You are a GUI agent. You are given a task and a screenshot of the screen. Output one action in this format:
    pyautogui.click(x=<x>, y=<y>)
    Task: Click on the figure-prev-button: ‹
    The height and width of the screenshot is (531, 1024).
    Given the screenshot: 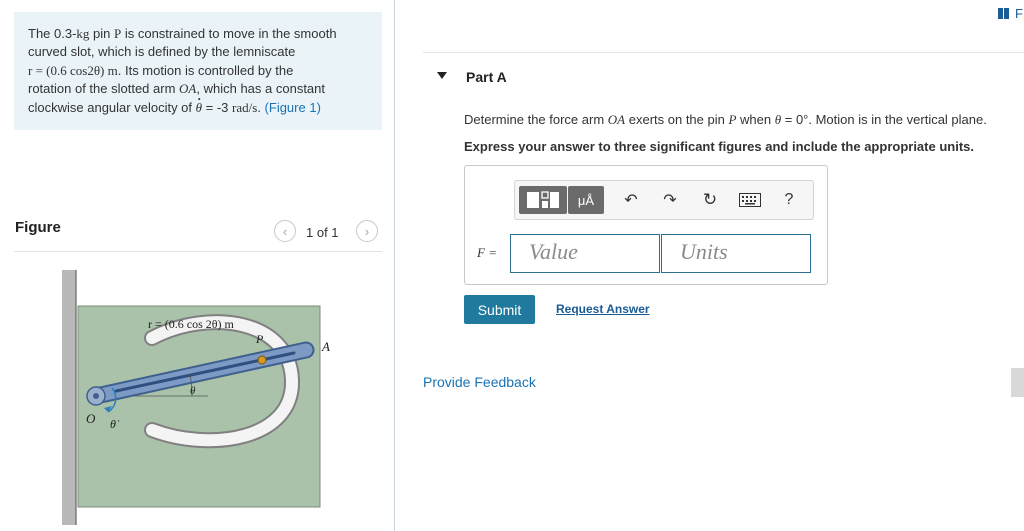 What is the action you would take?
    pyautogui.click(x=285, y=231)
    